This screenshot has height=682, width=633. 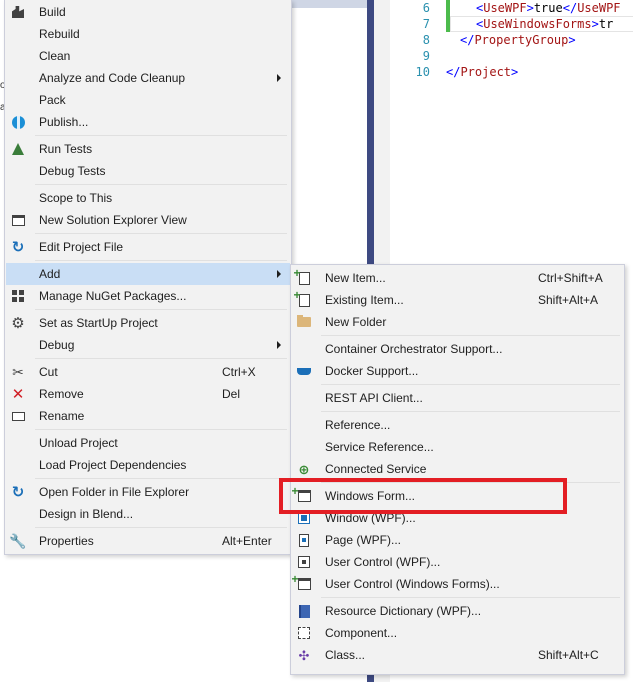 What do you see at coordinates (148, 345) in the screenshot?
I see `menu-item-debug: Debug` at bounding box center [148, 345].